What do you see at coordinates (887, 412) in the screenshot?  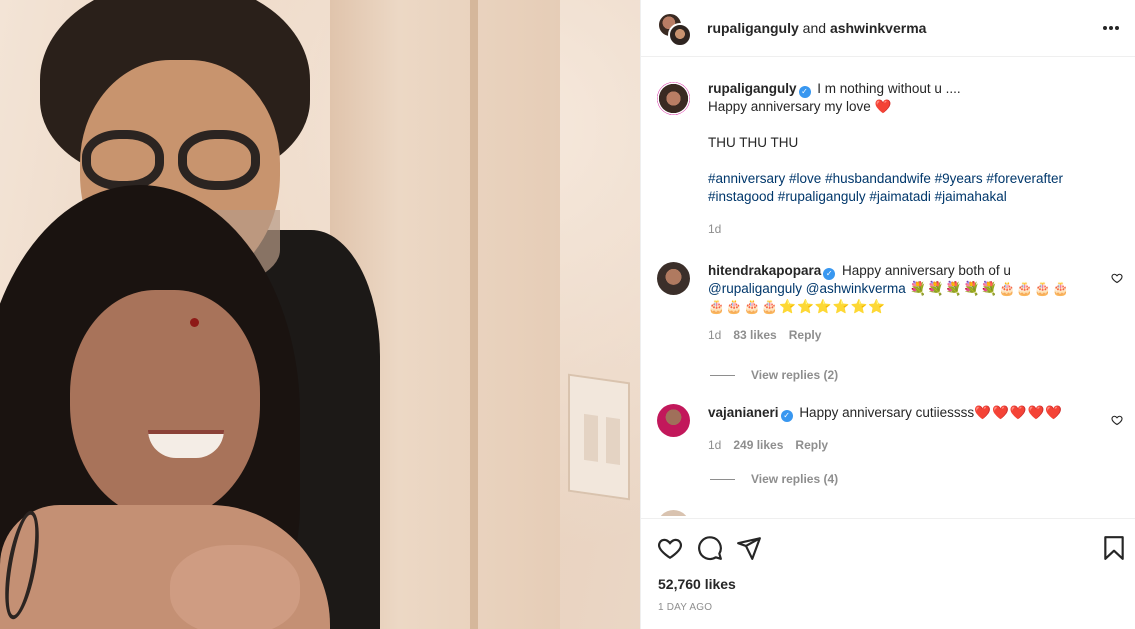 I see `comment-text: Happy anniversary cutiiessss` at bounding box center [887, 412].